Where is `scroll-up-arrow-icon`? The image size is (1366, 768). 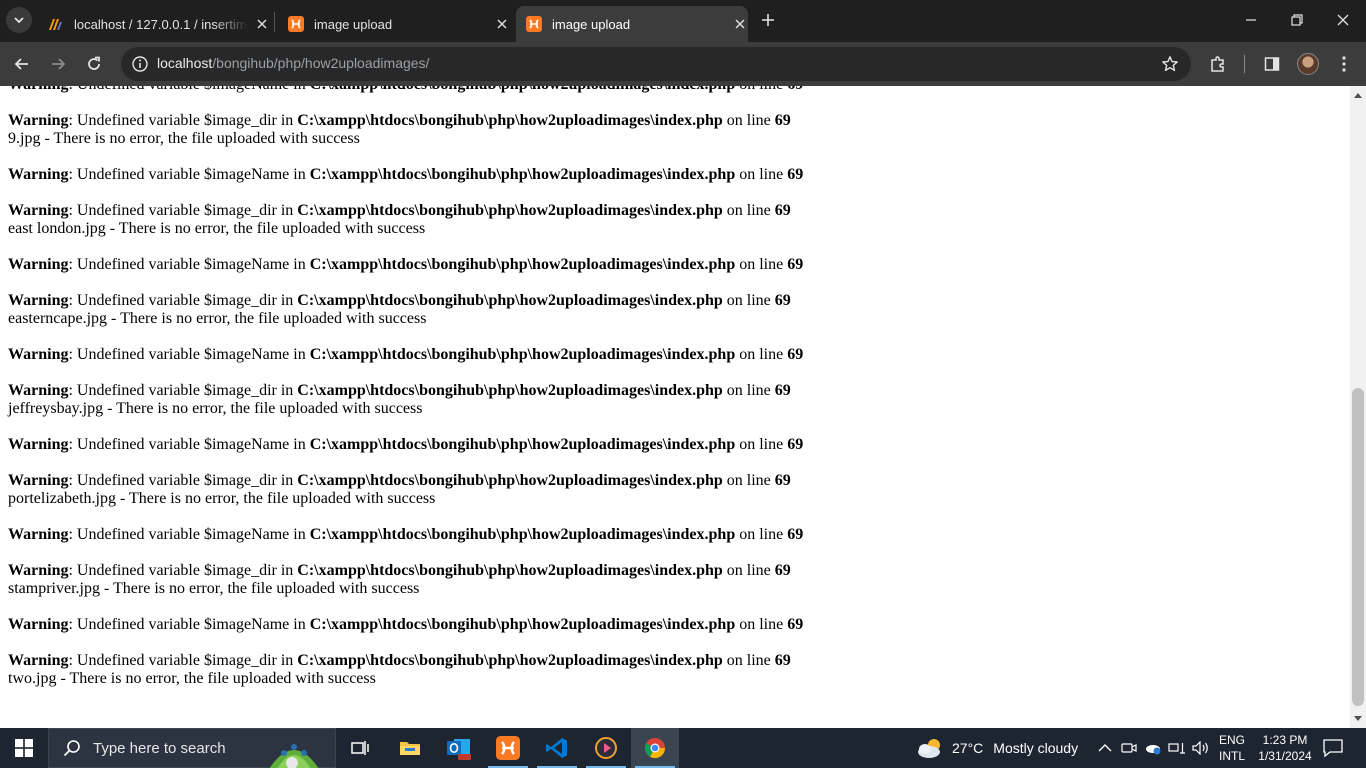 scroll-up-arrow-icon is located at coordinates (1358, 95).